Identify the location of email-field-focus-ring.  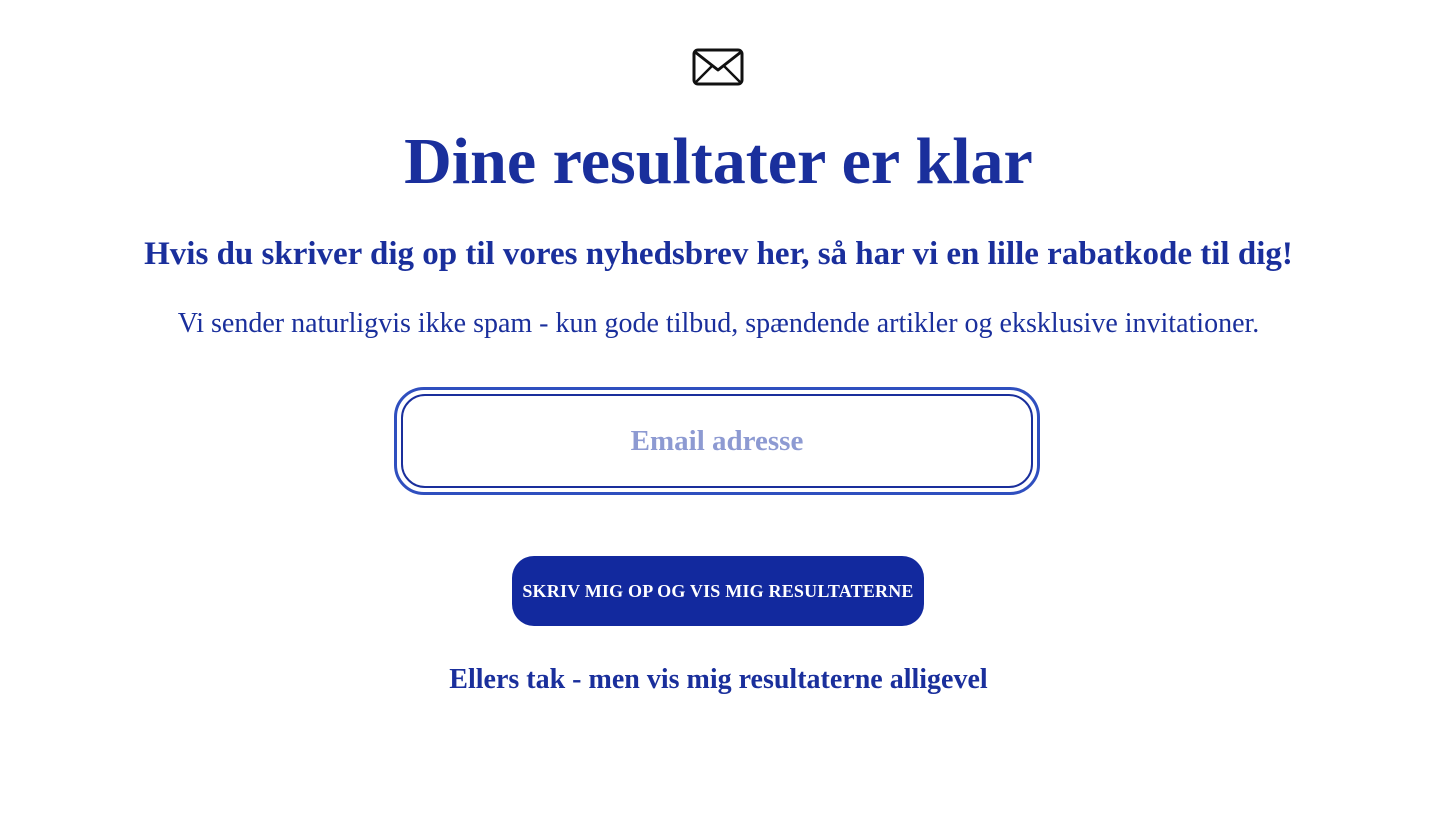
(717, 441).